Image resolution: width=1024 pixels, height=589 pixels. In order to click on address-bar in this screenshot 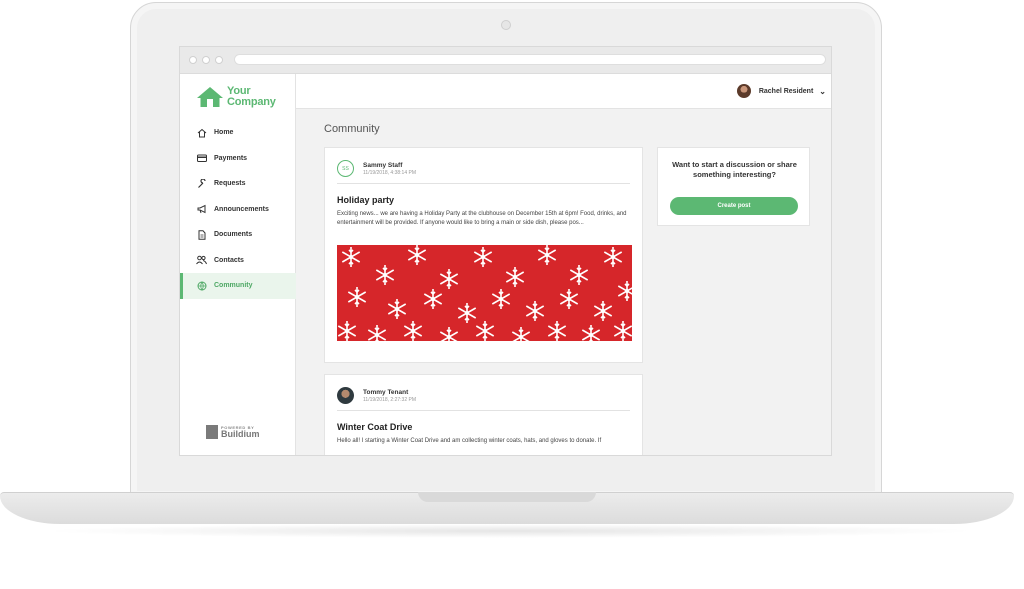, I will do `click(530, 59)`.